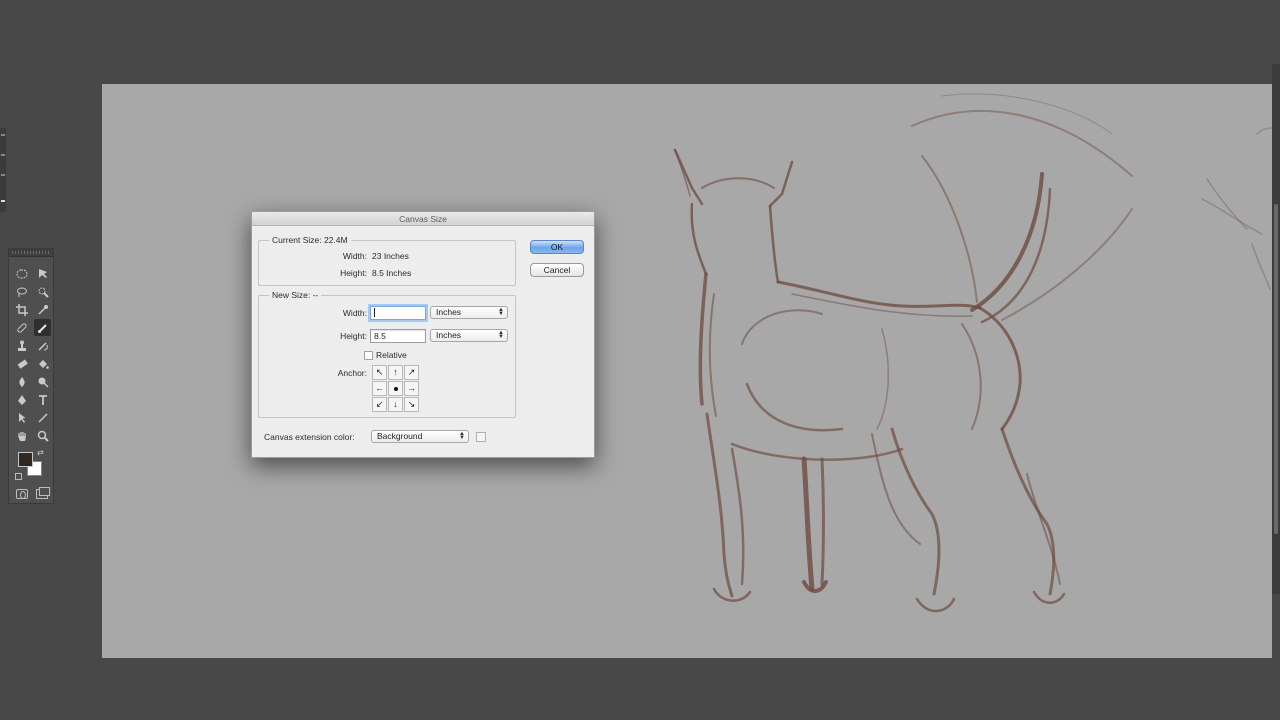  I want to click on extension-color-label: Canvas extension color:, so click(309, 437).